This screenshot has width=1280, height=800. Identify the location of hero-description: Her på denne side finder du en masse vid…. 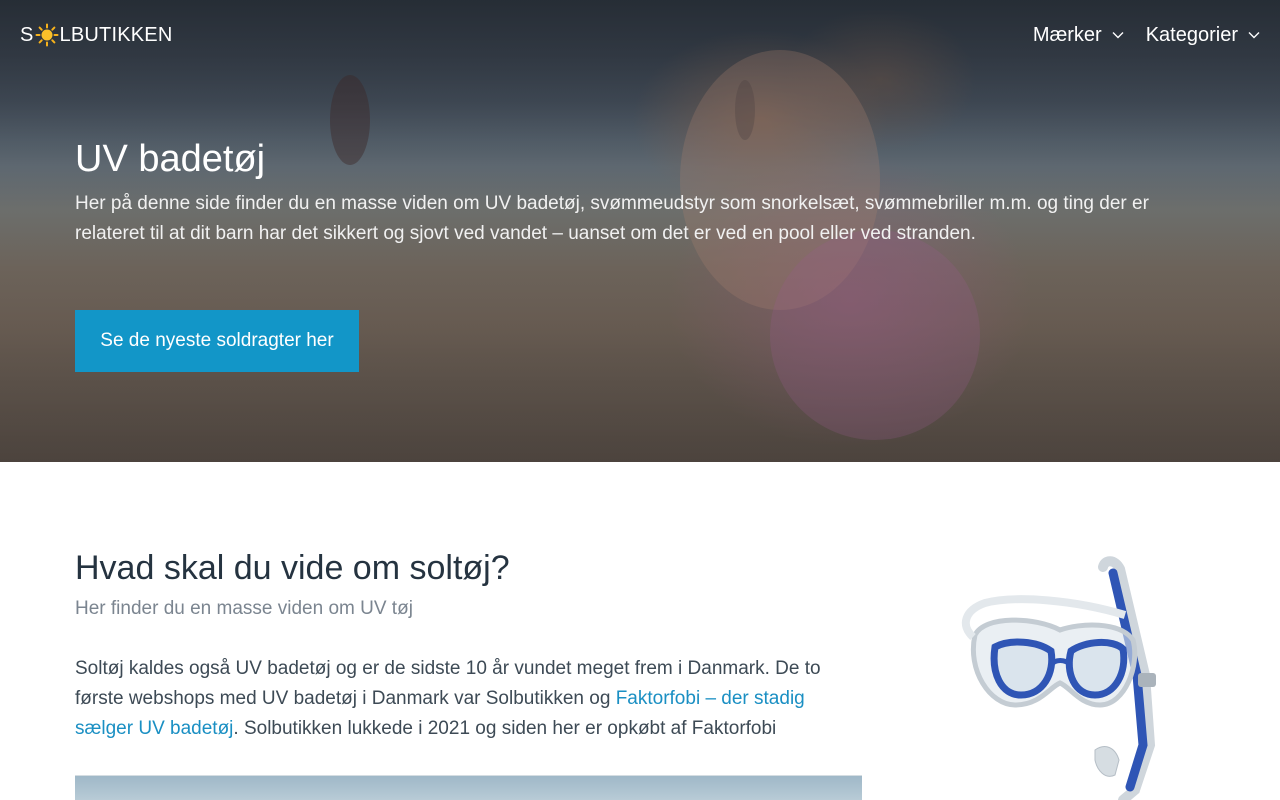
(612, 218).